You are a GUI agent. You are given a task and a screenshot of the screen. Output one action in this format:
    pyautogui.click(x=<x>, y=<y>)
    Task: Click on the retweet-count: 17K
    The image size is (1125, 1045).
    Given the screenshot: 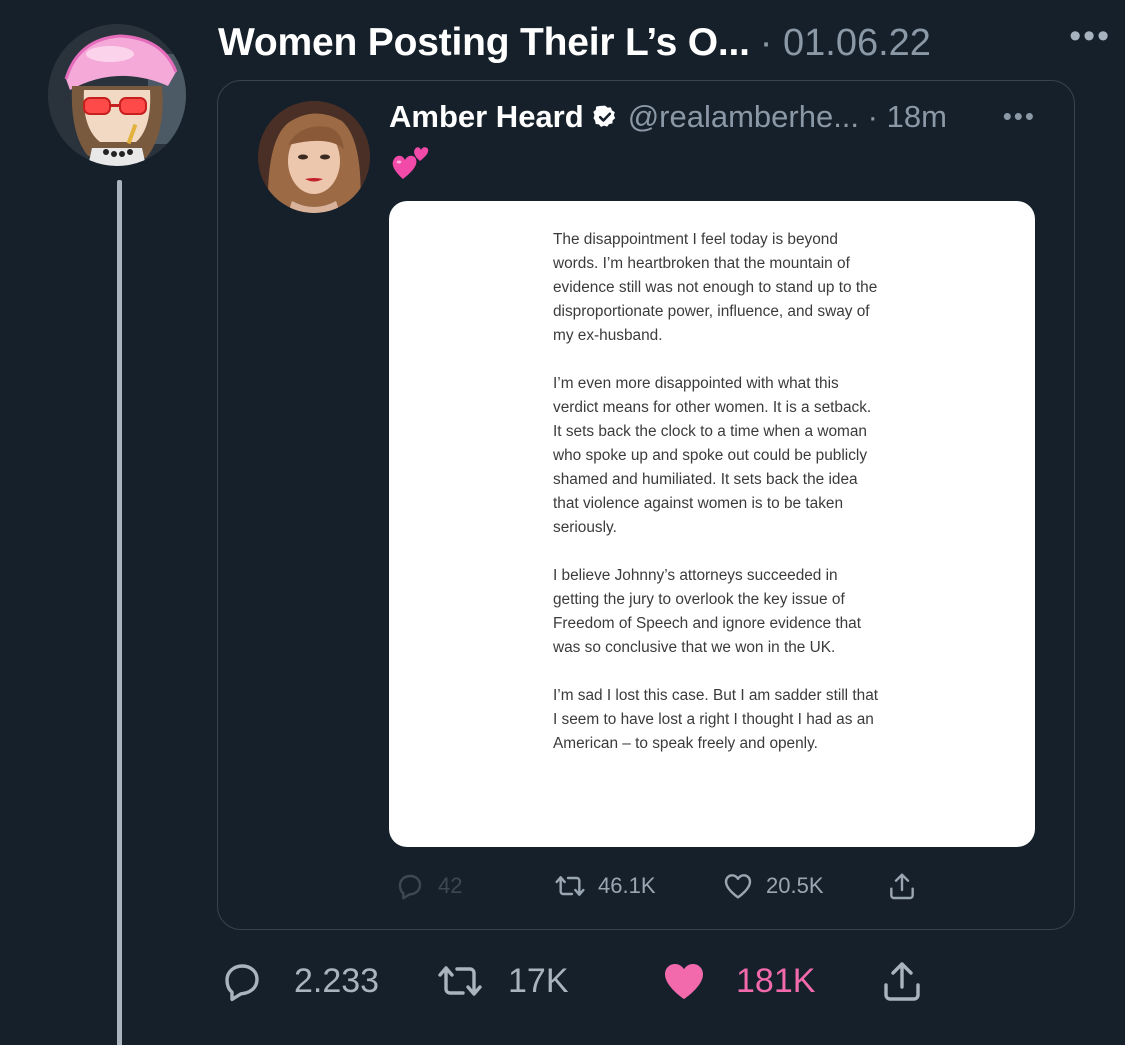 What is the action you would take?
    pyautogui.click(x=538, y=980)
    